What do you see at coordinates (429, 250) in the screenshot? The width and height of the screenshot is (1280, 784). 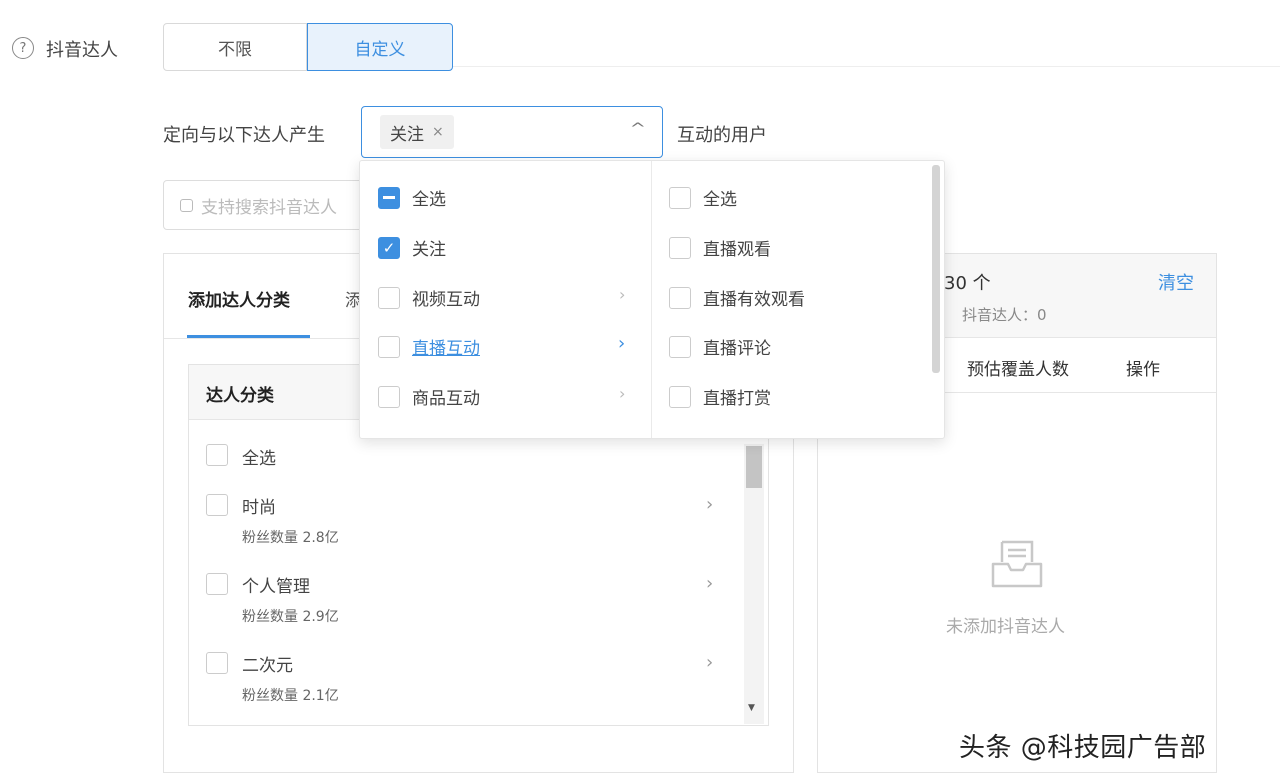 I see `dropdown-item-label: 关注` at bounding box center [429, 250].